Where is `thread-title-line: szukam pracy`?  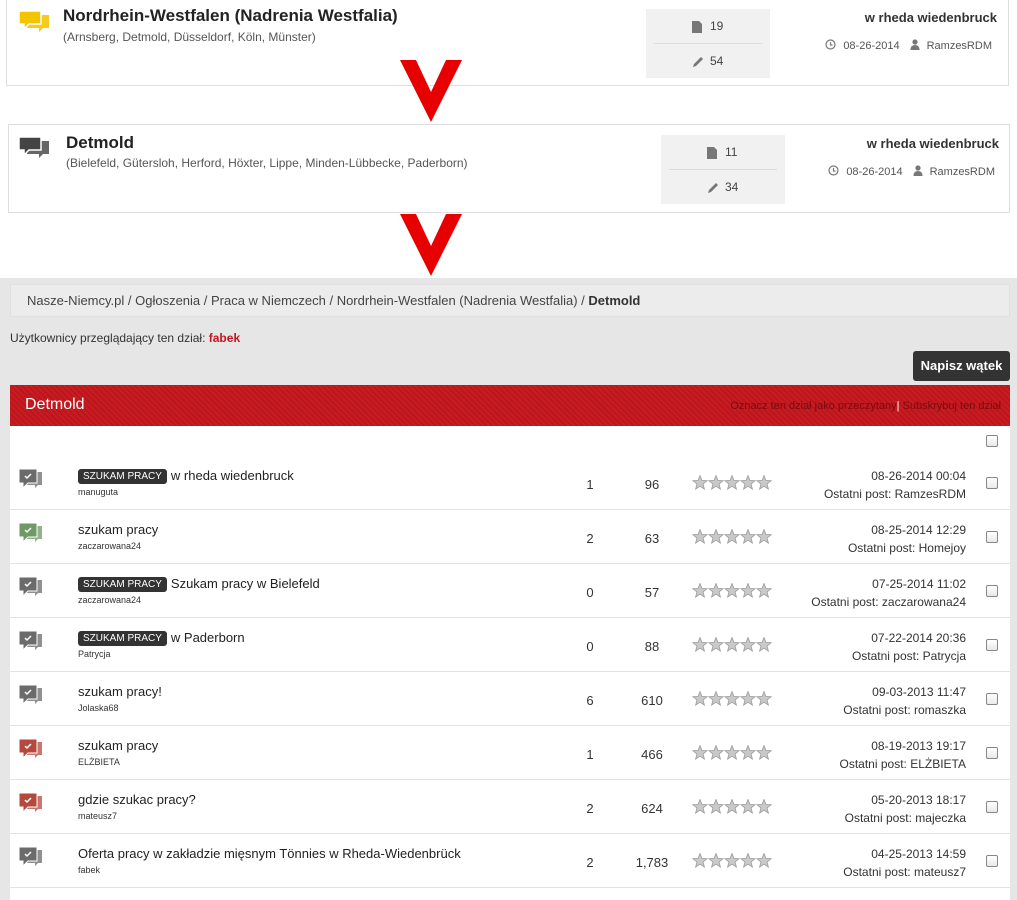
thread-title-line: szukam pracy is located at coordinates (118, 745).